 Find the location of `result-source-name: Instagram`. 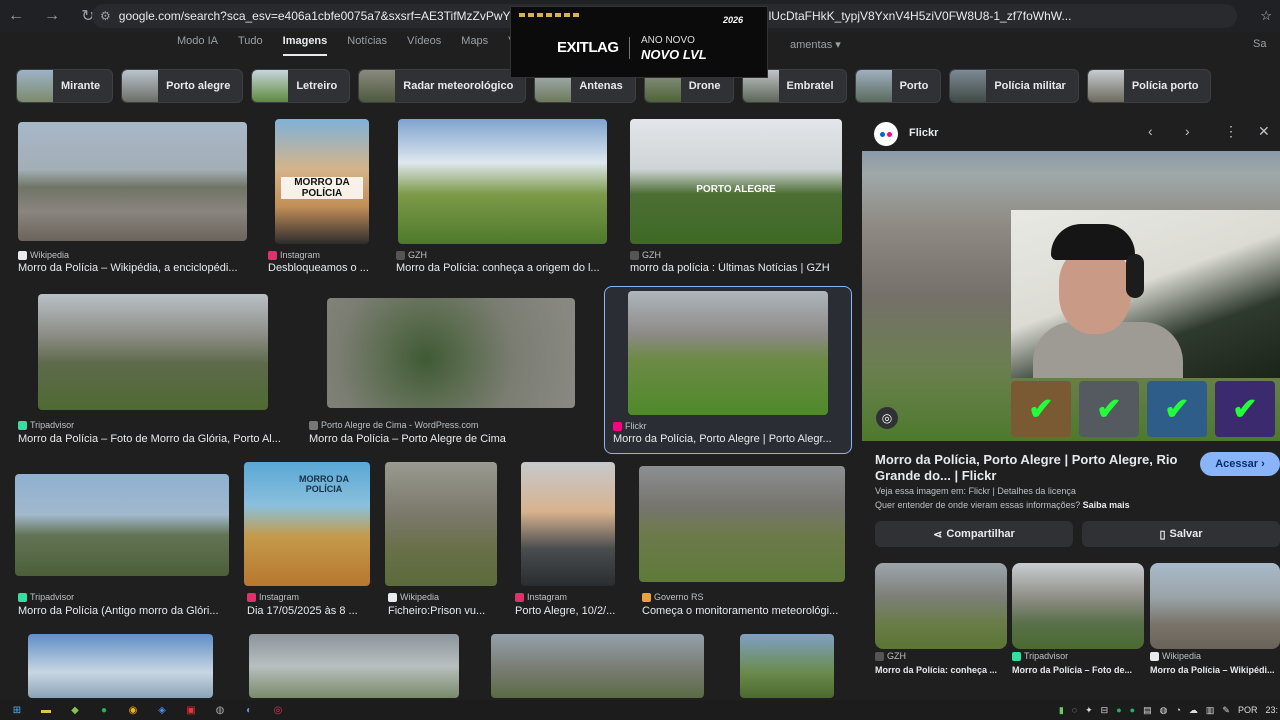

result-source-name: Instagram is located at coordinates (300, 255).